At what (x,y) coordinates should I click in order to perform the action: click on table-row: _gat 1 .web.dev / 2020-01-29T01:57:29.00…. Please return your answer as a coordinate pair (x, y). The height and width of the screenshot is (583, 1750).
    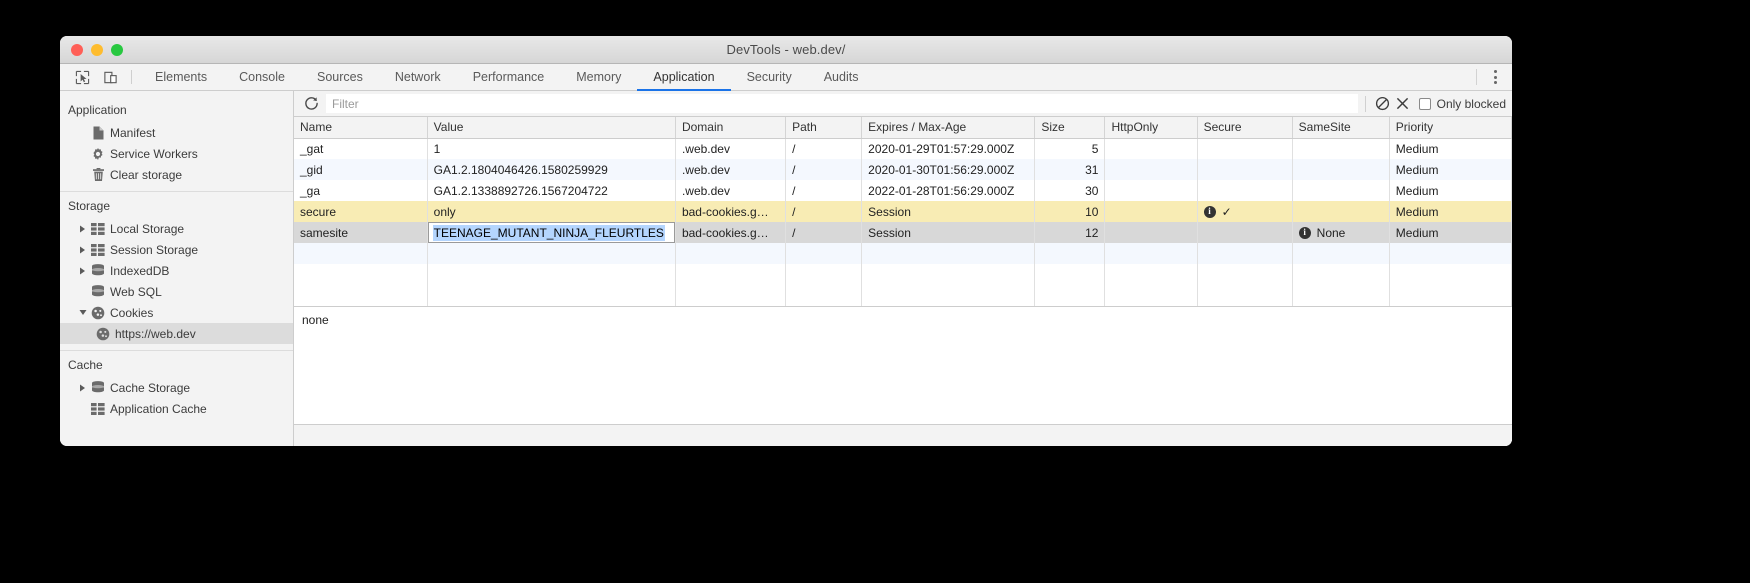
    Looking at the image, I should click on (903, 148).